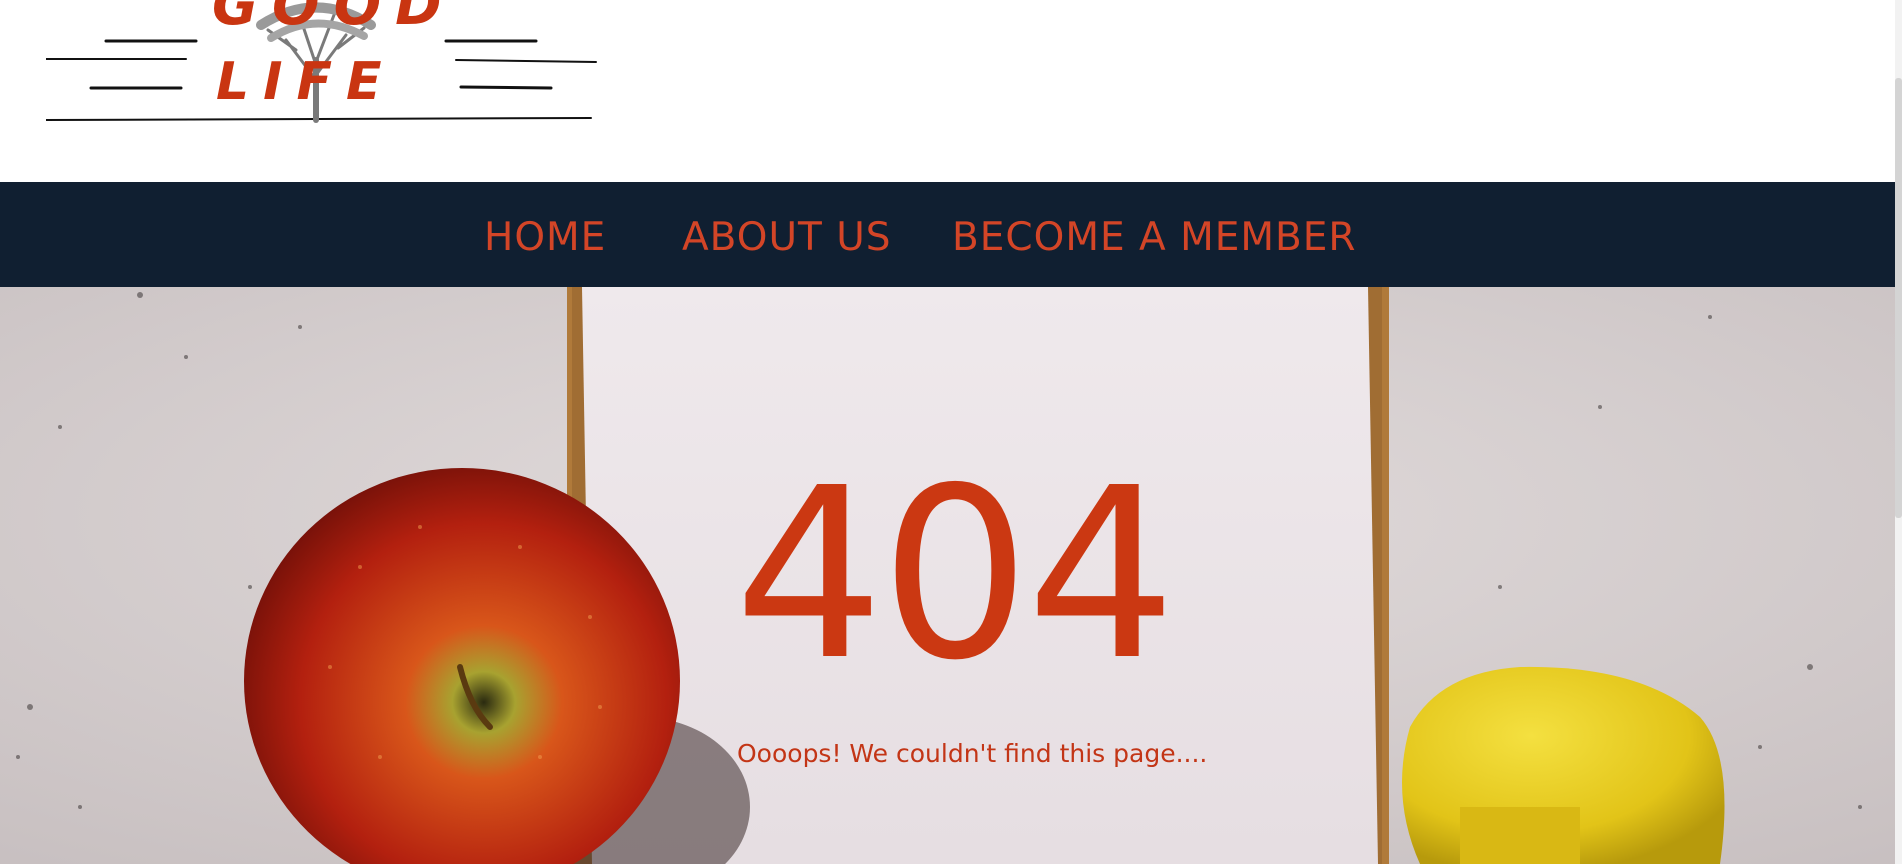 The width and height of the screenshot is (1902, 864). Describe the element at coordinates (1154, 238) in the screenshot. I see `nav-link-become-member: BECOME A MEMBER` at that location.